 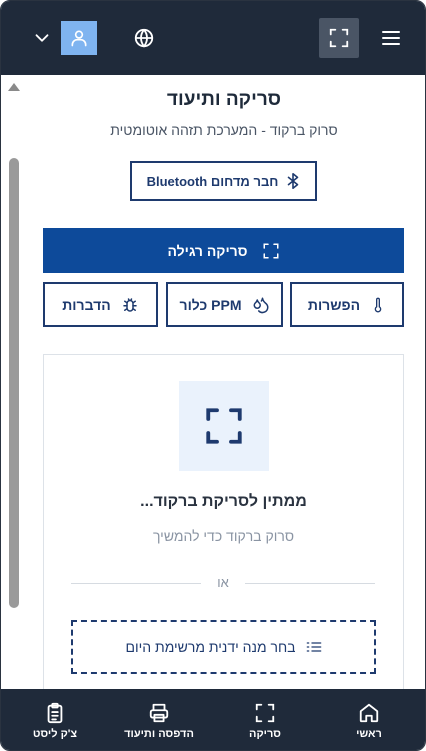 What do you see at coordinates (265, 733) in the screenshot?
I see `nav-scan-label: סריקה` at bounding box center [265, 733].